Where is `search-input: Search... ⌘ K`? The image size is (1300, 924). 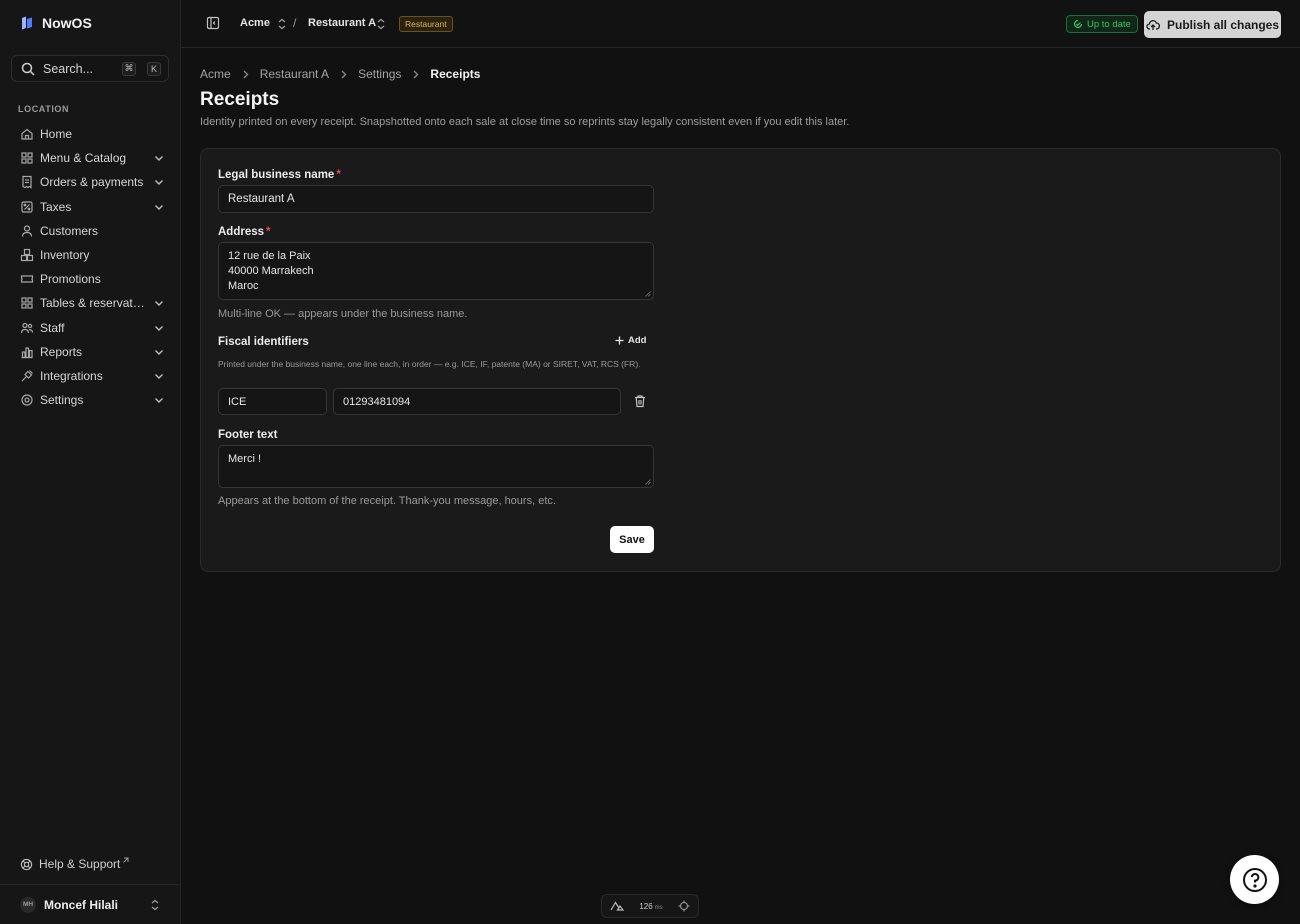
search-input: Search... ⌘ K is located at coordinates (90, 68).